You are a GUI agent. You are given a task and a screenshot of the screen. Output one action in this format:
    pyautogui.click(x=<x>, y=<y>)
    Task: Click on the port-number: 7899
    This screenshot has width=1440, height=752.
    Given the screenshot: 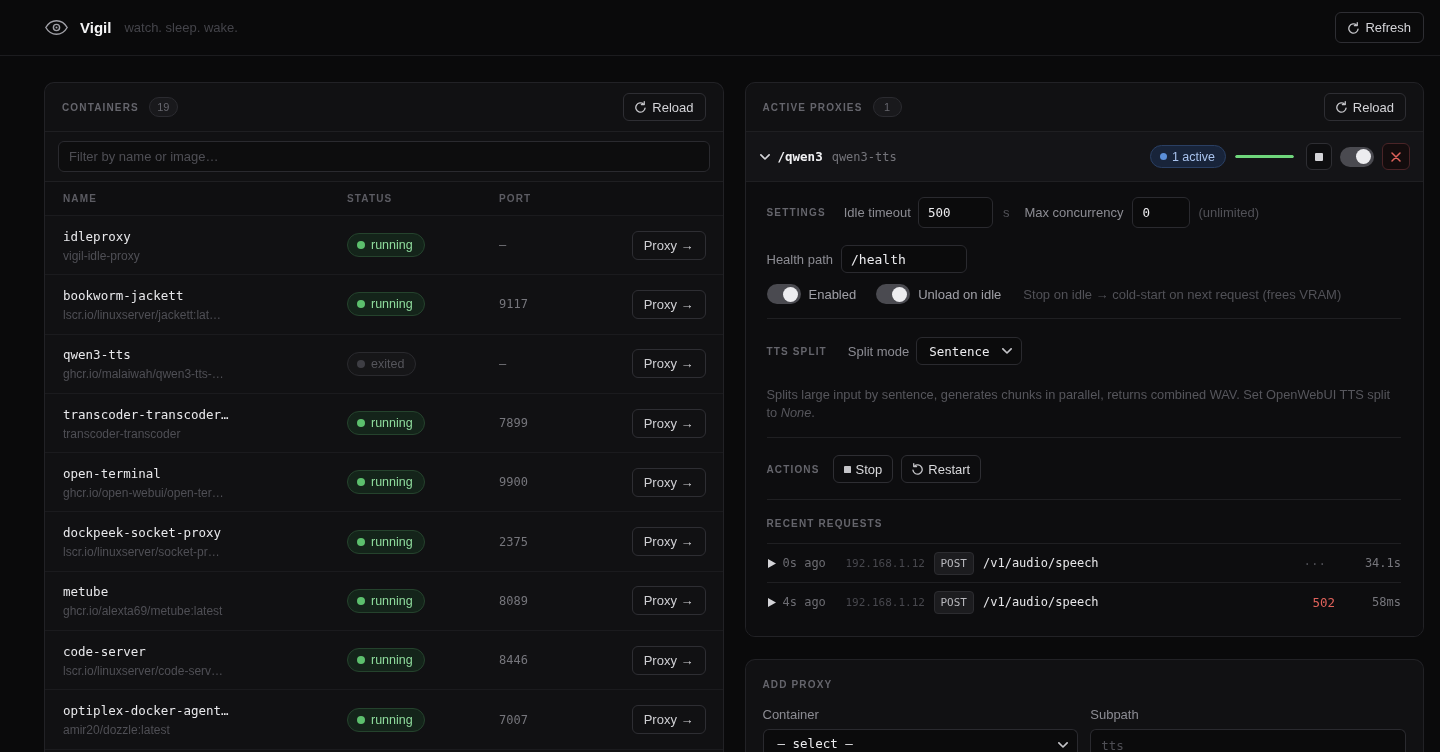 What is the action you would take?
    pyautogui.click(x=513, y=423)
    